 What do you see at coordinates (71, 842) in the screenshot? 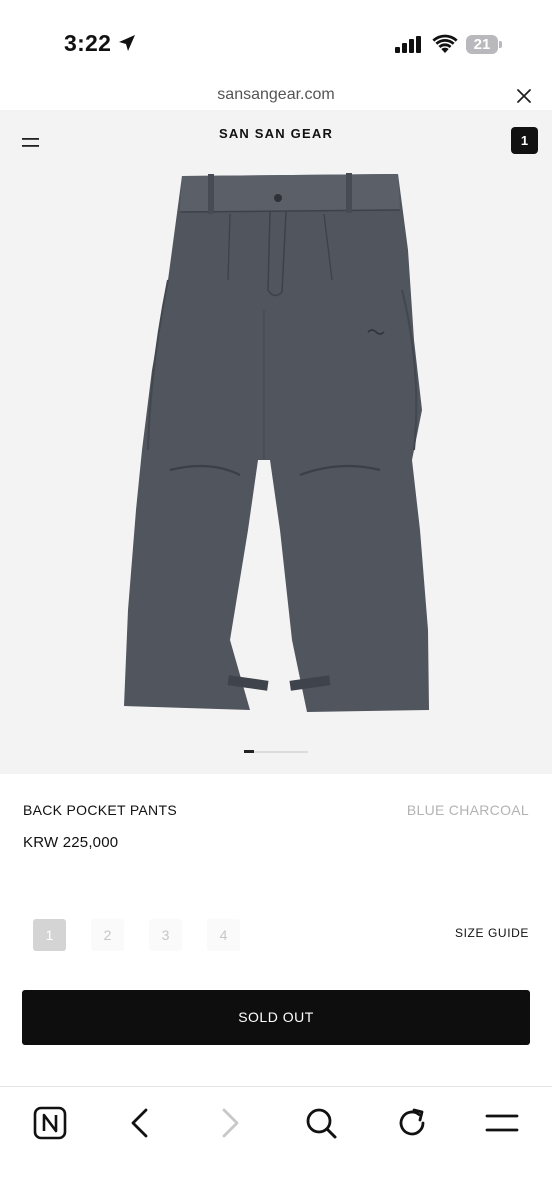
I see `product-price: KRW 225,000` at bounding box center [71, 842].